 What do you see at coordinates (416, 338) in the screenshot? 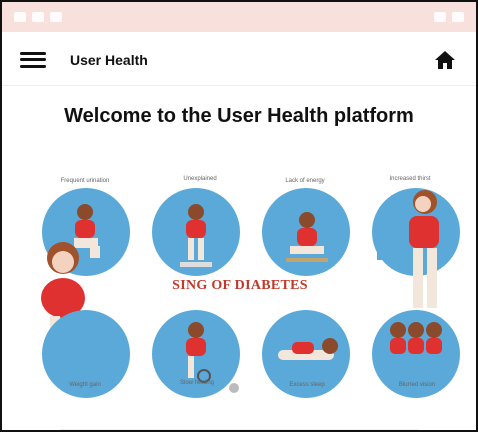
I see `blurred-vision-illustration` at bounding box center [416, 338].